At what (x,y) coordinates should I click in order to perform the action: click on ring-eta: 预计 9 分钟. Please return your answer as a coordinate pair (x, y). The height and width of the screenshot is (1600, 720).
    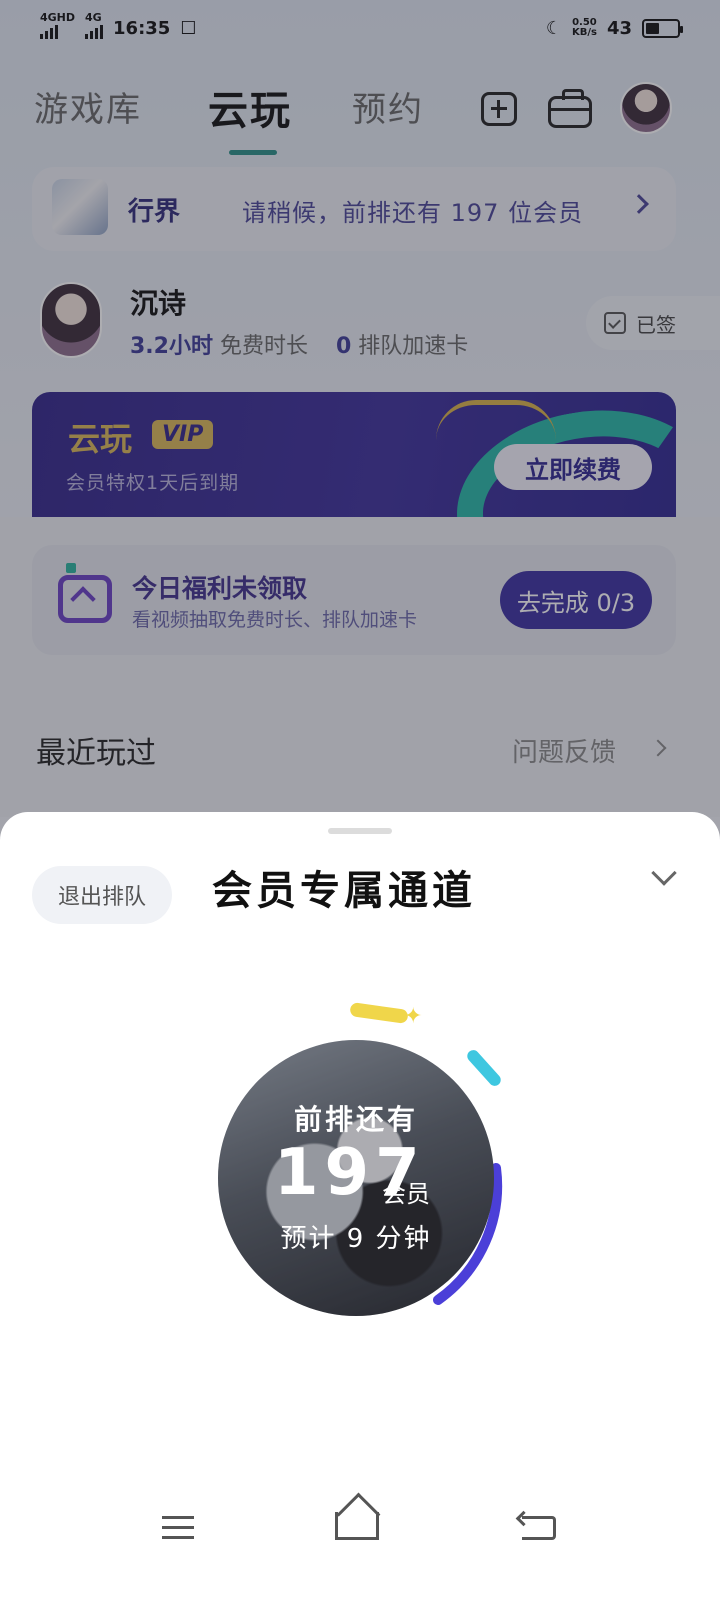
    Looking at the image, I should click on (356, 1239).